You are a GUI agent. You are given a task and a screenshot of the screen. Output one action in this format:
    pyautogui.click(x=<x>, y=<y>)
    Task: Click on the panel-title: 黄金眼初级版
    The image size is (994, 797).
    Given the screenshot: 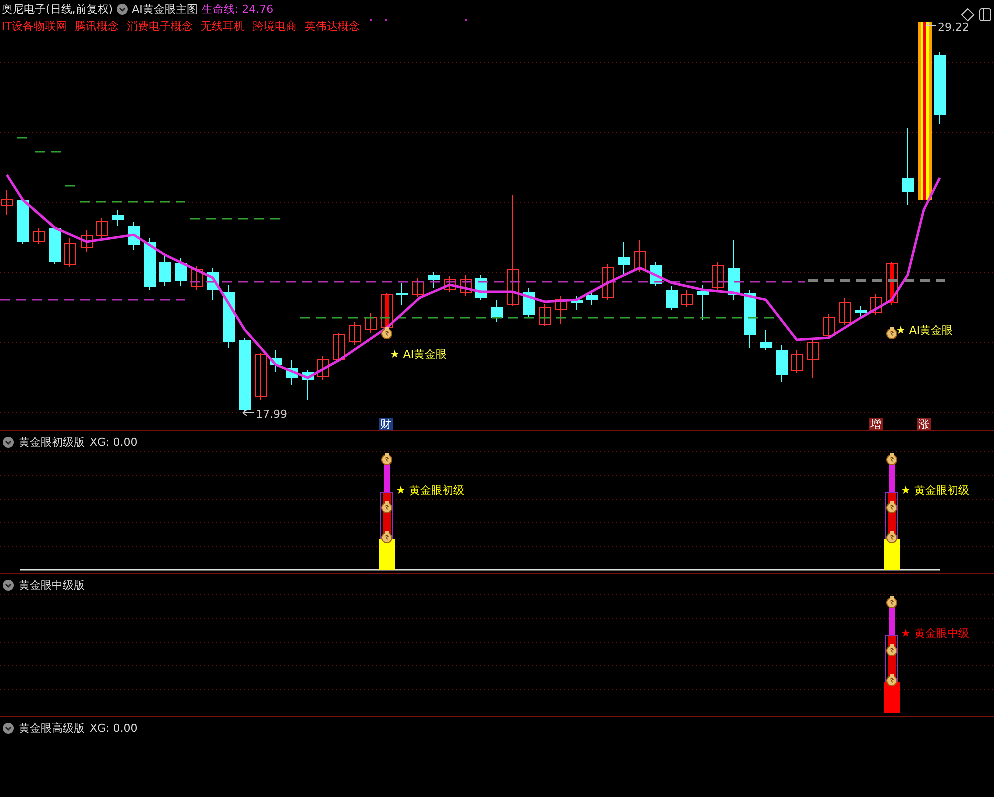 What is the action you would take?
    pyautogui.click(x=52, y=442)
    